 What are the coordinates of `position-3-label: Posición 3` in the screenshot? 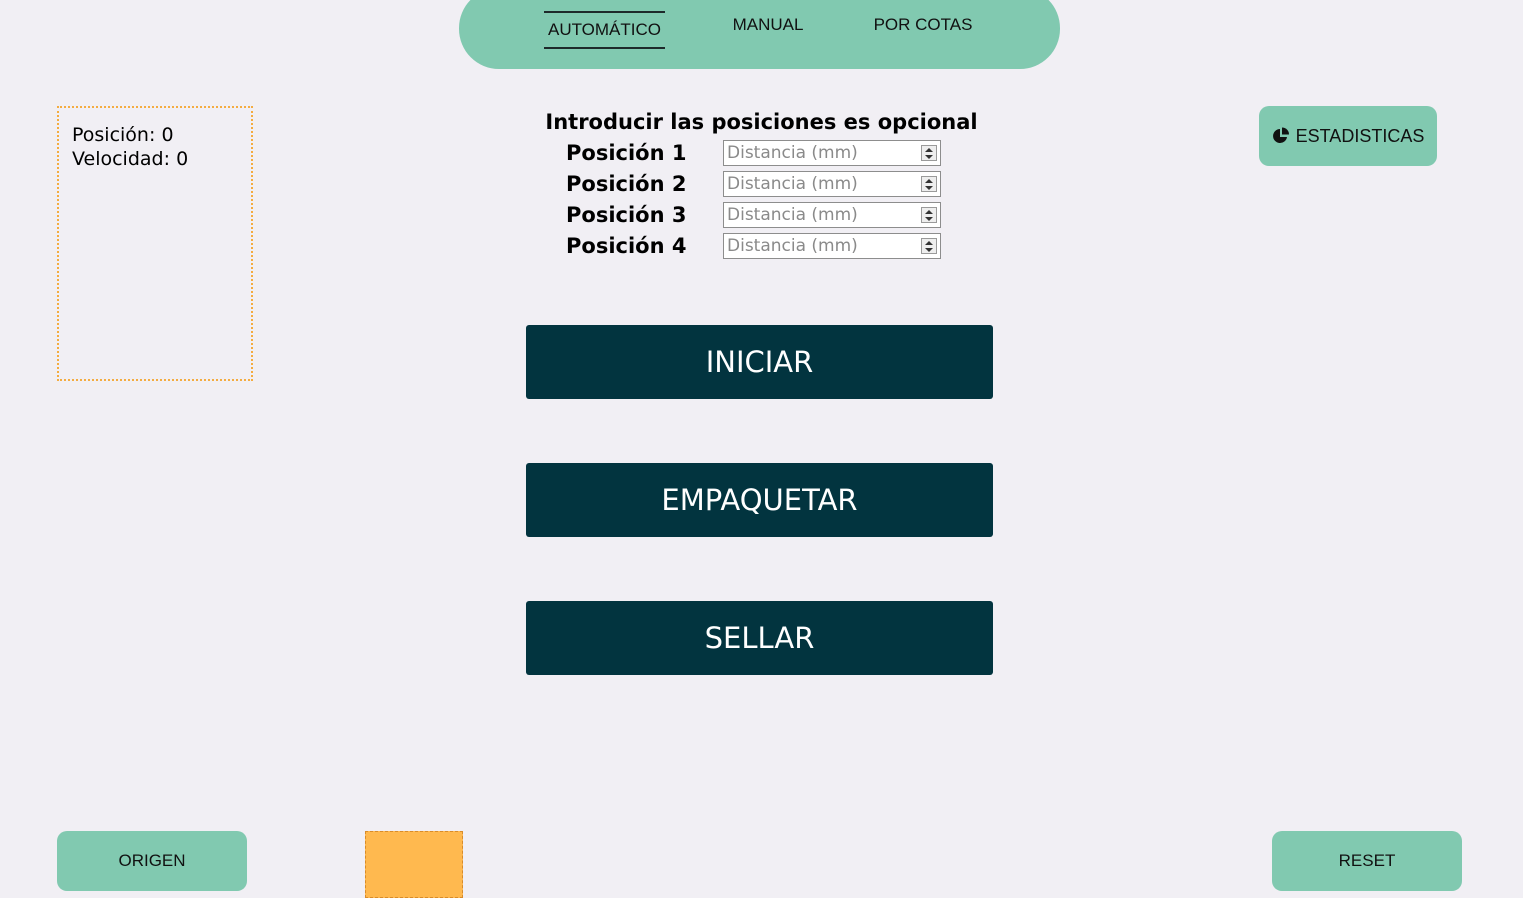 It's located at (626, 215).